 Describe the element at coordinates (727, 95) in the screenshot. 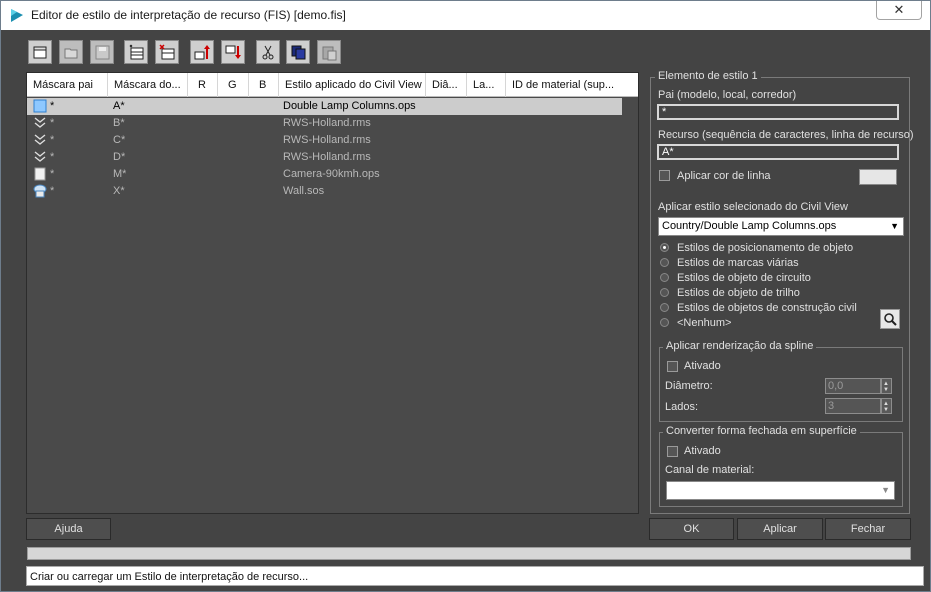

I see `parent-label: Pai (modelo, local, corredor)` at that location.